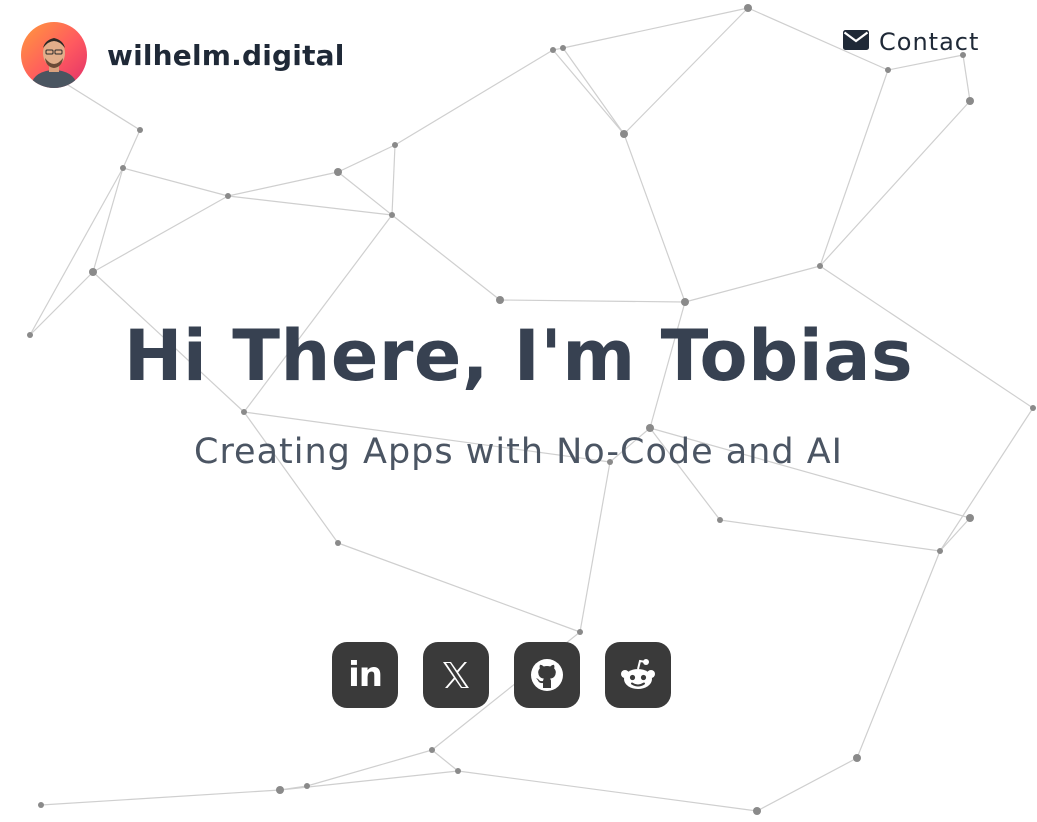 This screenshot has height=822, width=1037. I want to click on linkedin-icon: in, so click(365, 675).